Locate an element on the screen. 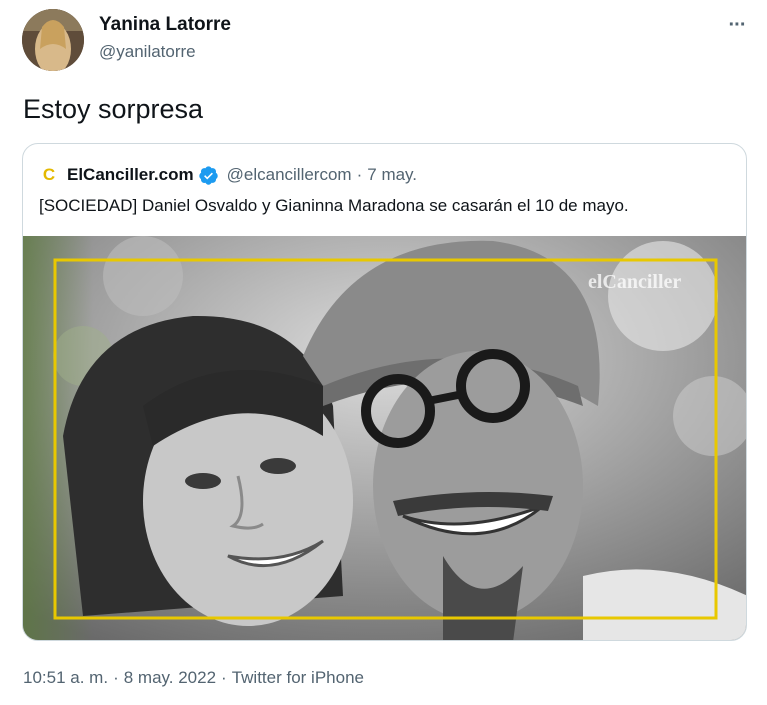  verified-badge-icon is located at coordinates (208, 175).